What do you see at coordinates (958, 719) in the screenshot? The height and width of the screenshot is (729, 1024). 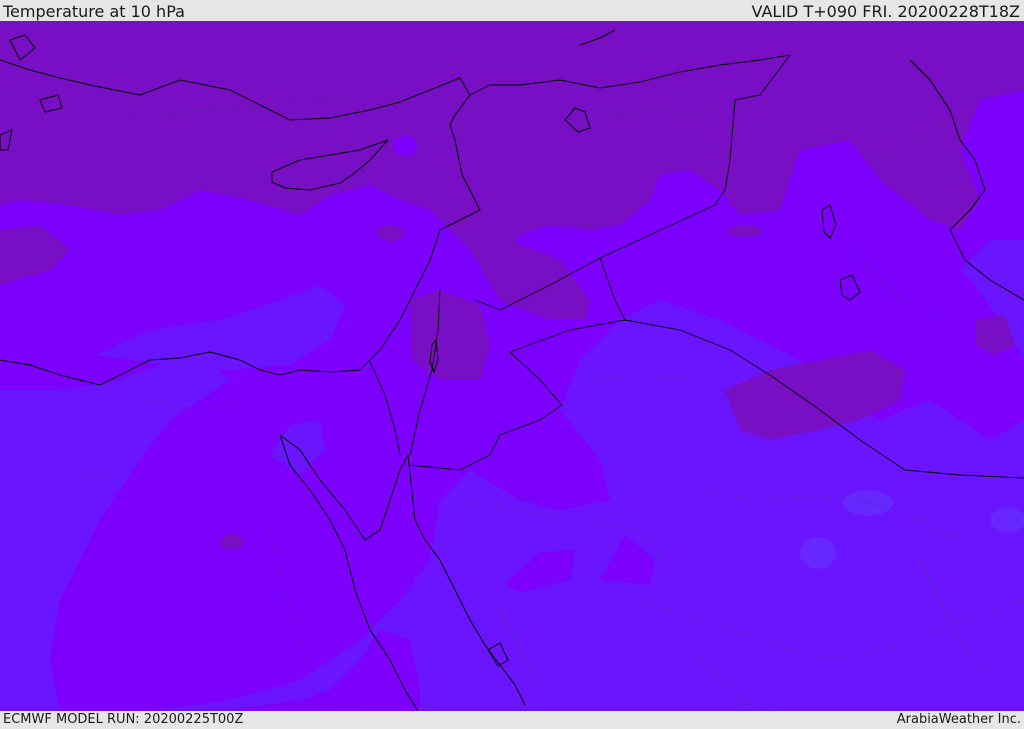 I see `credit-label: ArabiaWeather Inc.` at bounding box center [958, 719].